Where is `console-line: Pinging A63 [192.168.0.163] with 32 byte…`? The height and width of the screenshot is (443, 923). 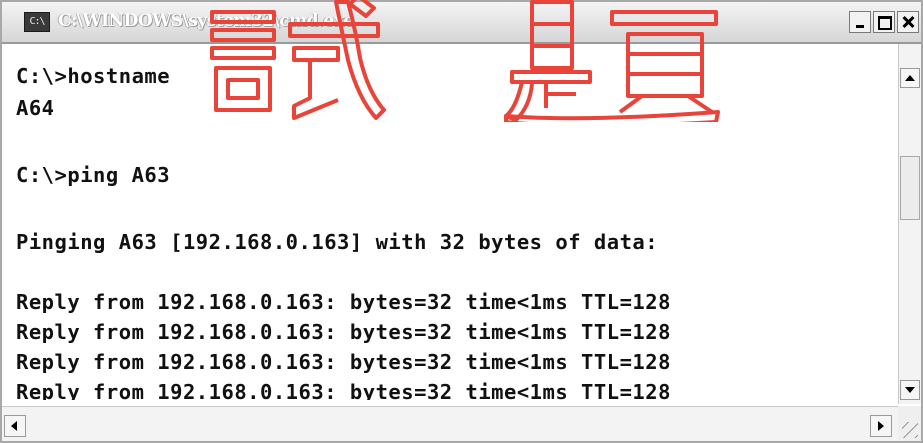
console-line: Pinging A63 [192.168.0.163] with 32 byte… is located at coordinates (337, 242).